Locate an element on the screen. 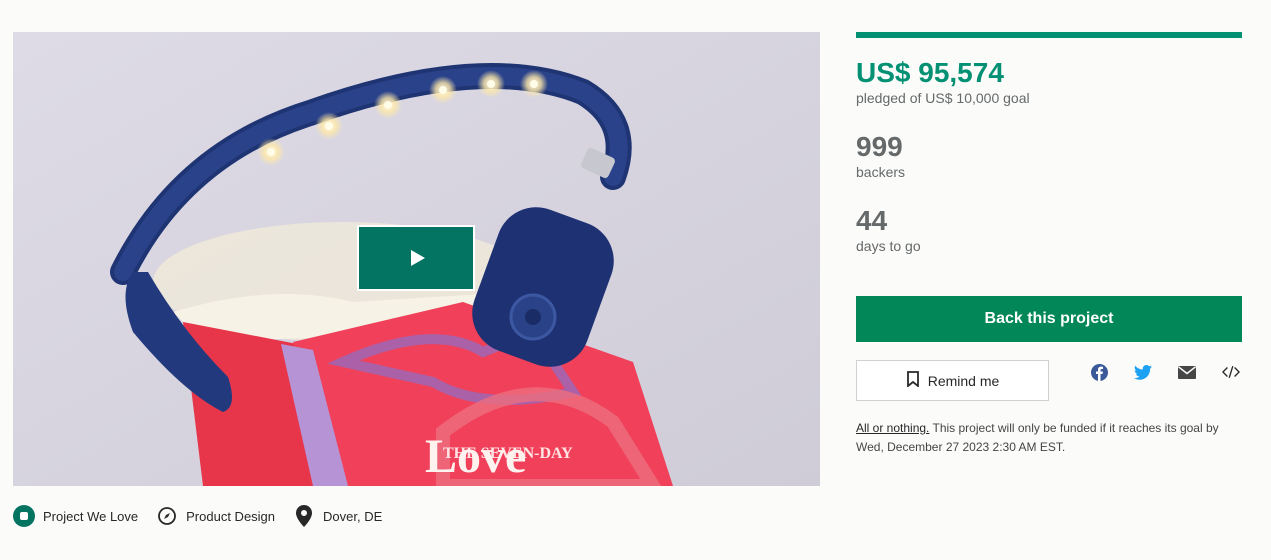 This screenshot has height=560, width=1271. tag-label: Product Design is located at coordinates (231, 516).